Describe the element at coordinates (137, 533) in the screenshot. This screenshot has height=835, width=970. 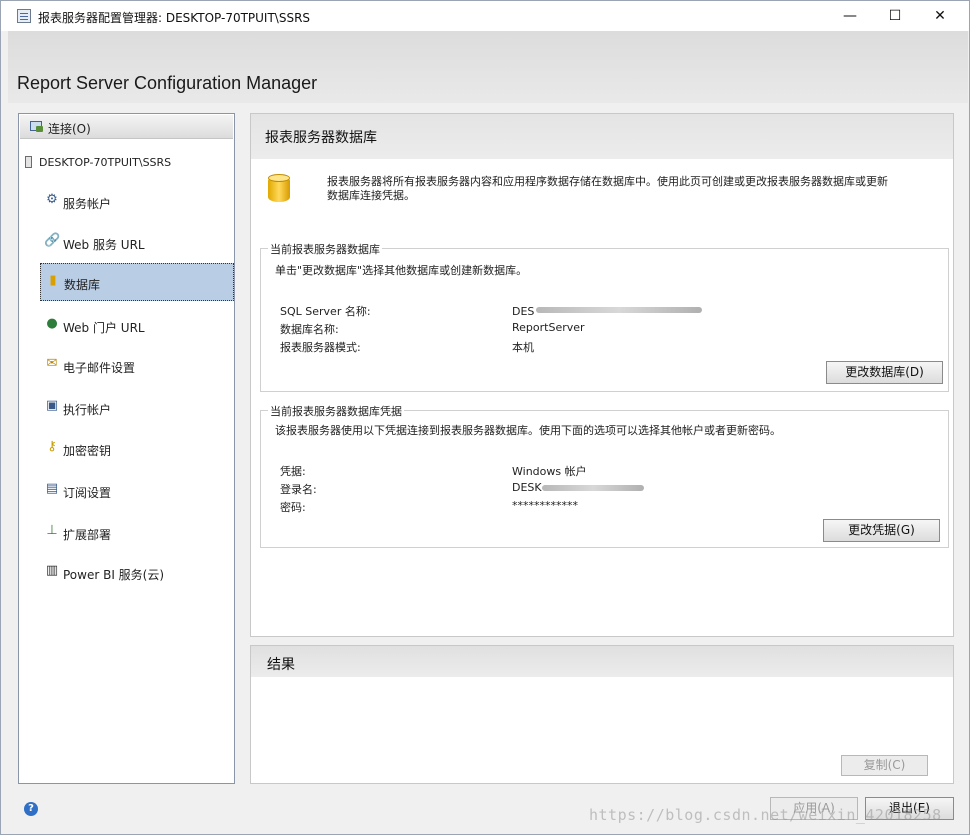
I see `sidebar-item-scale-out-deployment: ⊥ 扩展部署` at that location.